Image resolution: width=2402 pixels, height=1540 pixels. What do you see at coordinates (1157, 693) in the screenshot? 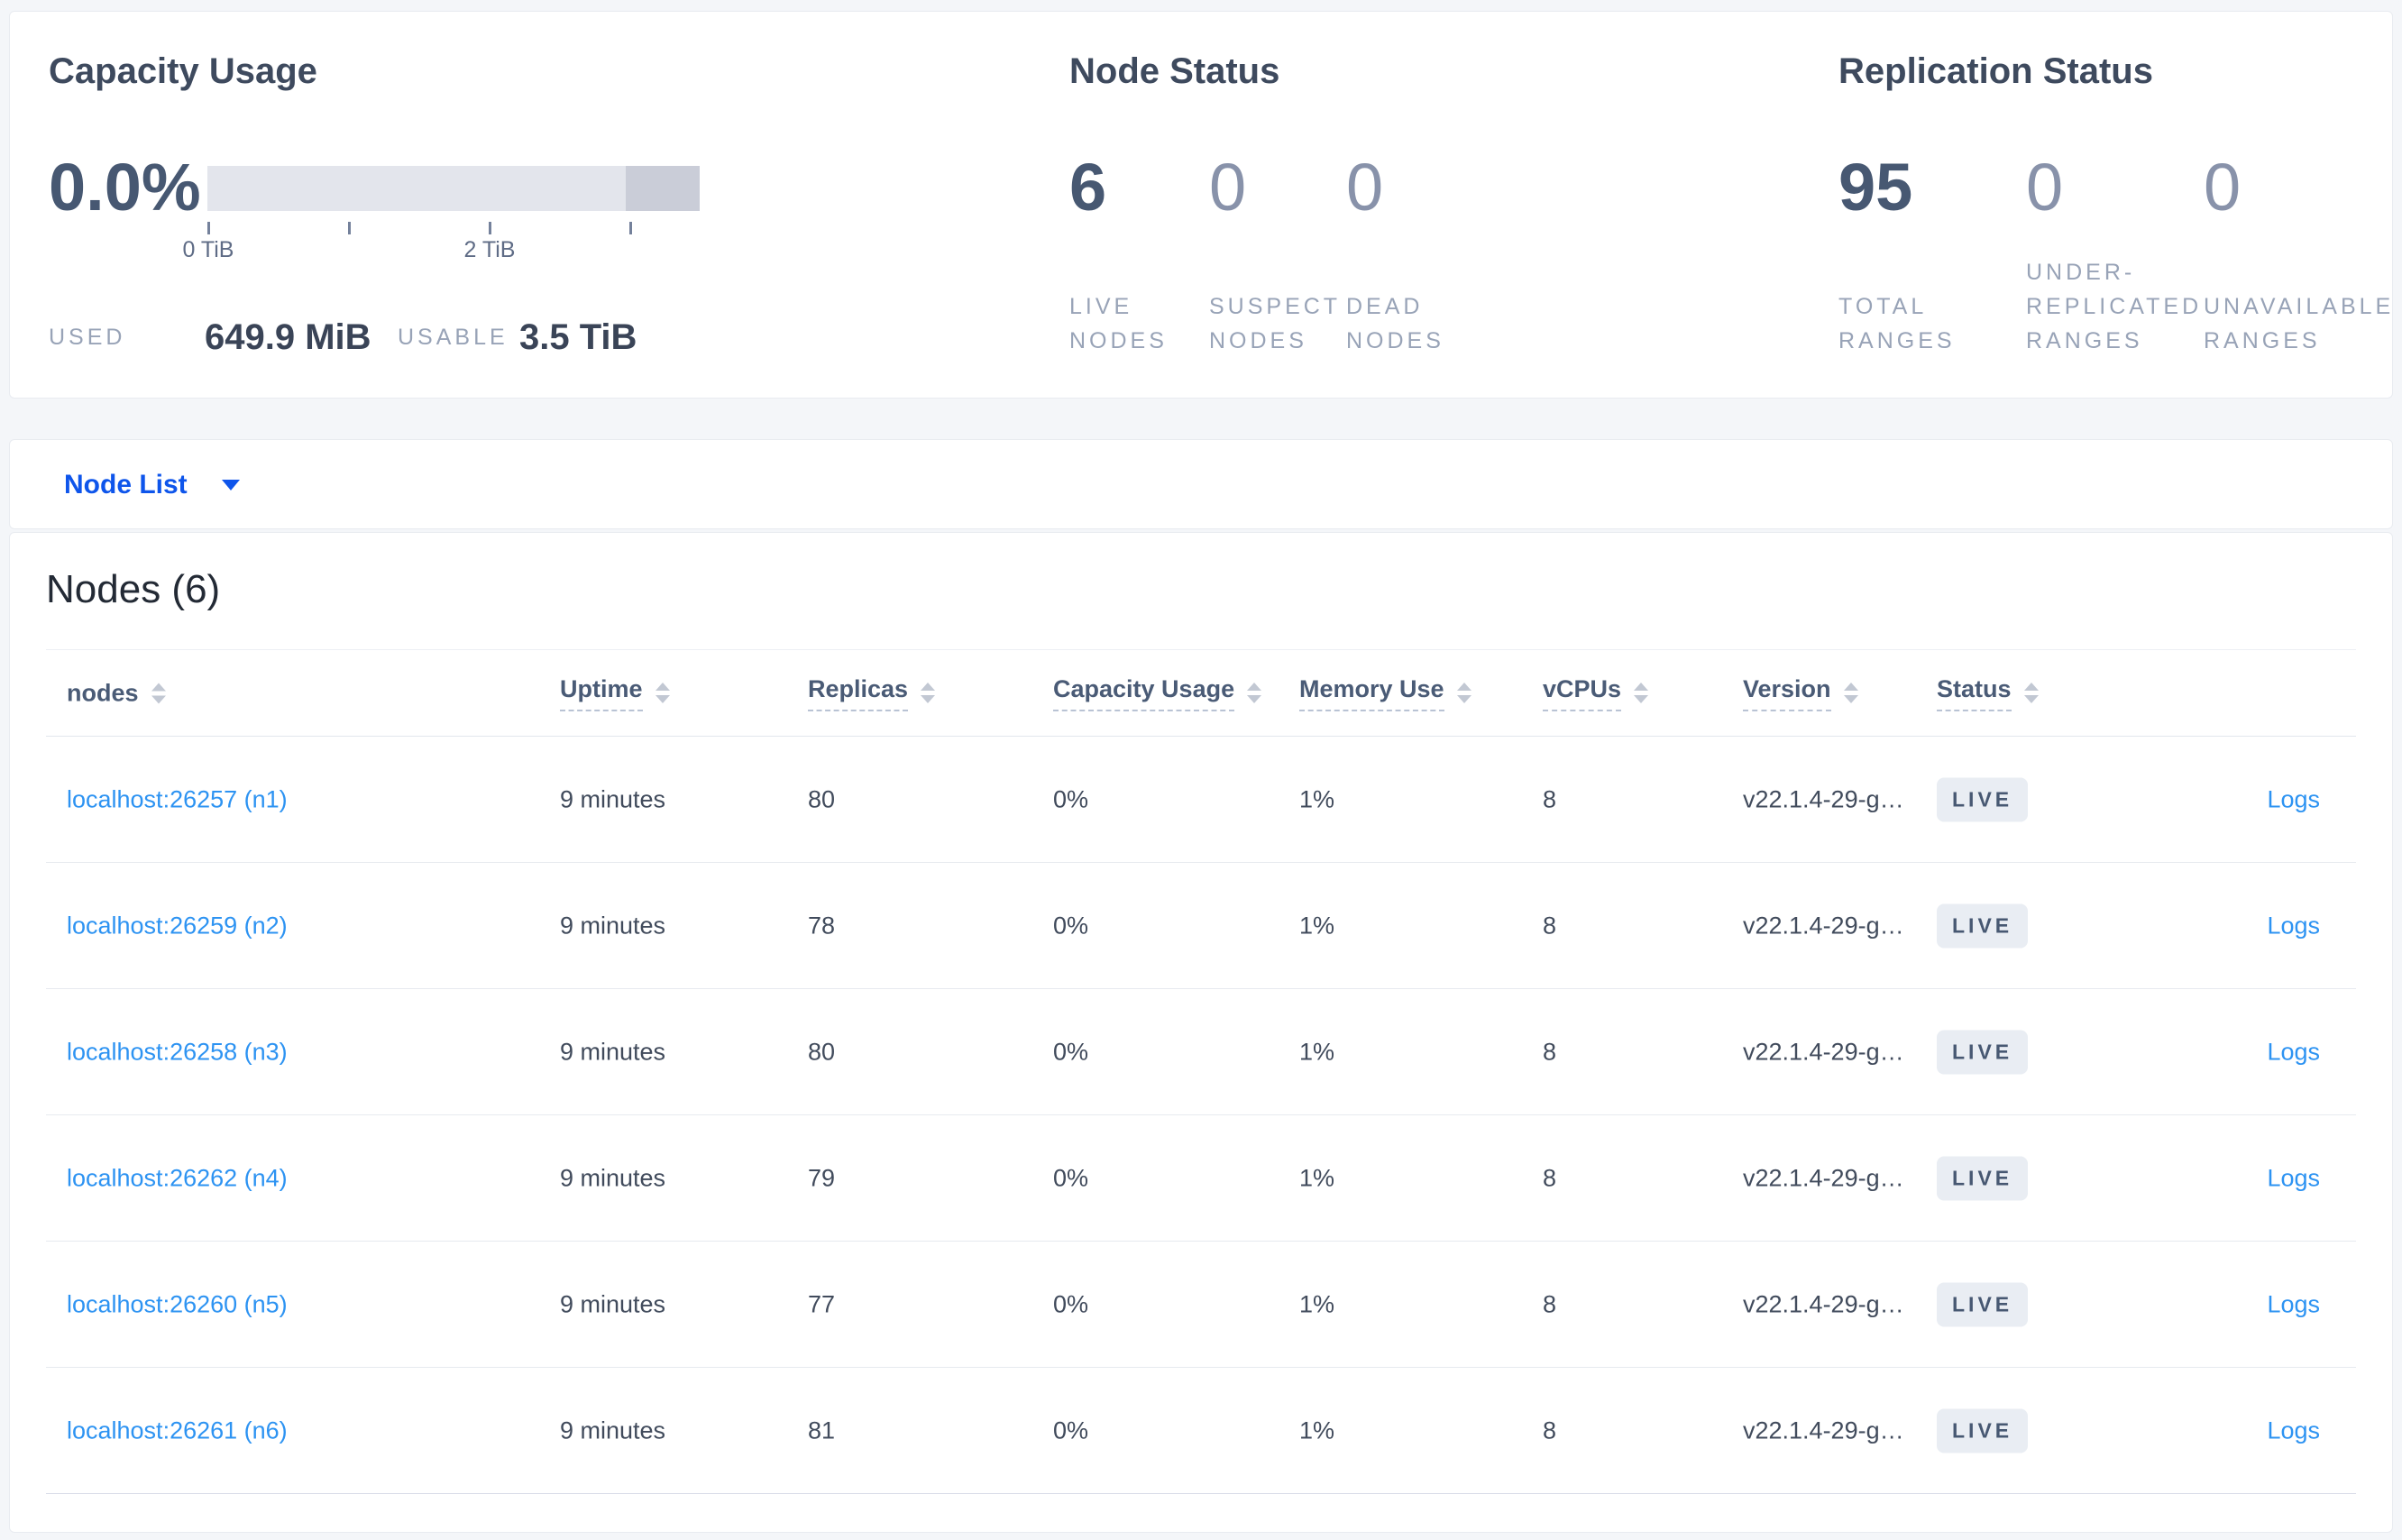
I see `column-header-capacity-usage: Capacity Usage` at bounding box center [1157, 693].